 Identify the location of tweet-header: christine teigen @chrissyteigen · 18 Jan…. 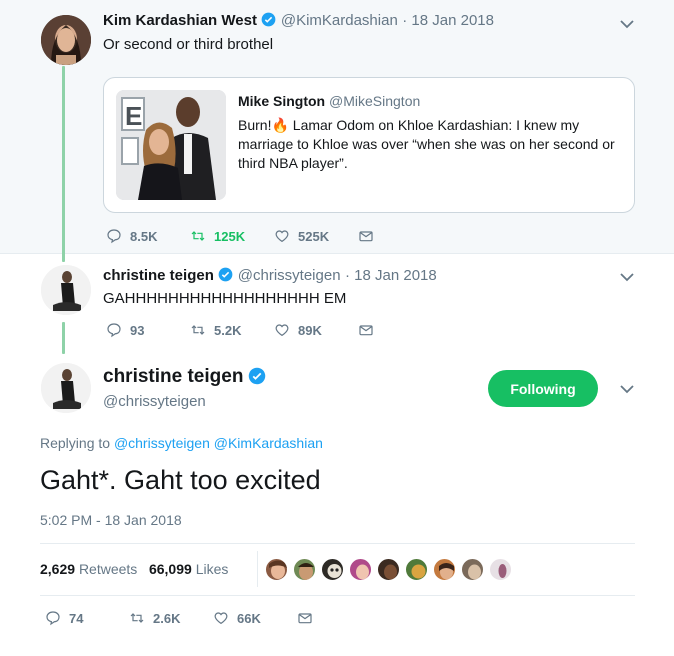
(270, 276).